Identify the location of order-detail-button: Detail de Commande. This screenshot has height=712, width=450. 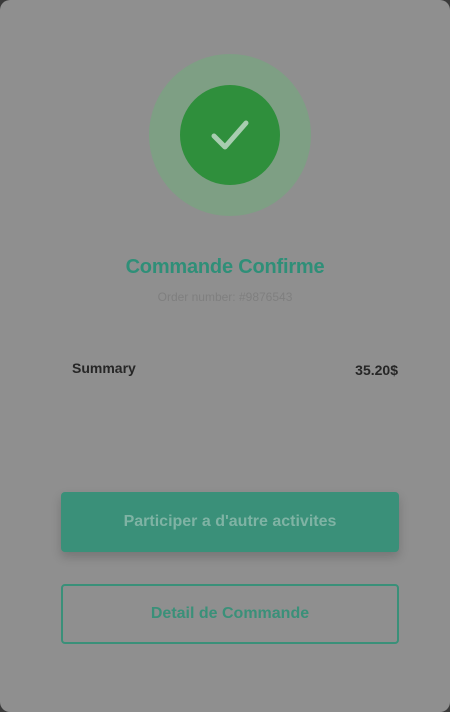
(230, 614).